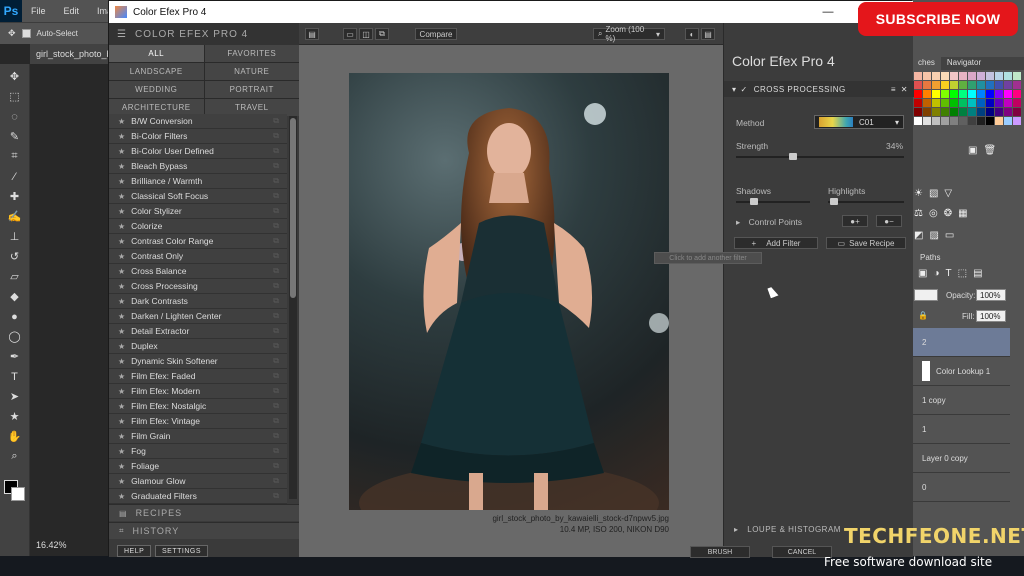  What do you see at coordinates (350, 34) in the screenshot?
I see `single-view-icon: ▭` at bounding box center [350, 34].